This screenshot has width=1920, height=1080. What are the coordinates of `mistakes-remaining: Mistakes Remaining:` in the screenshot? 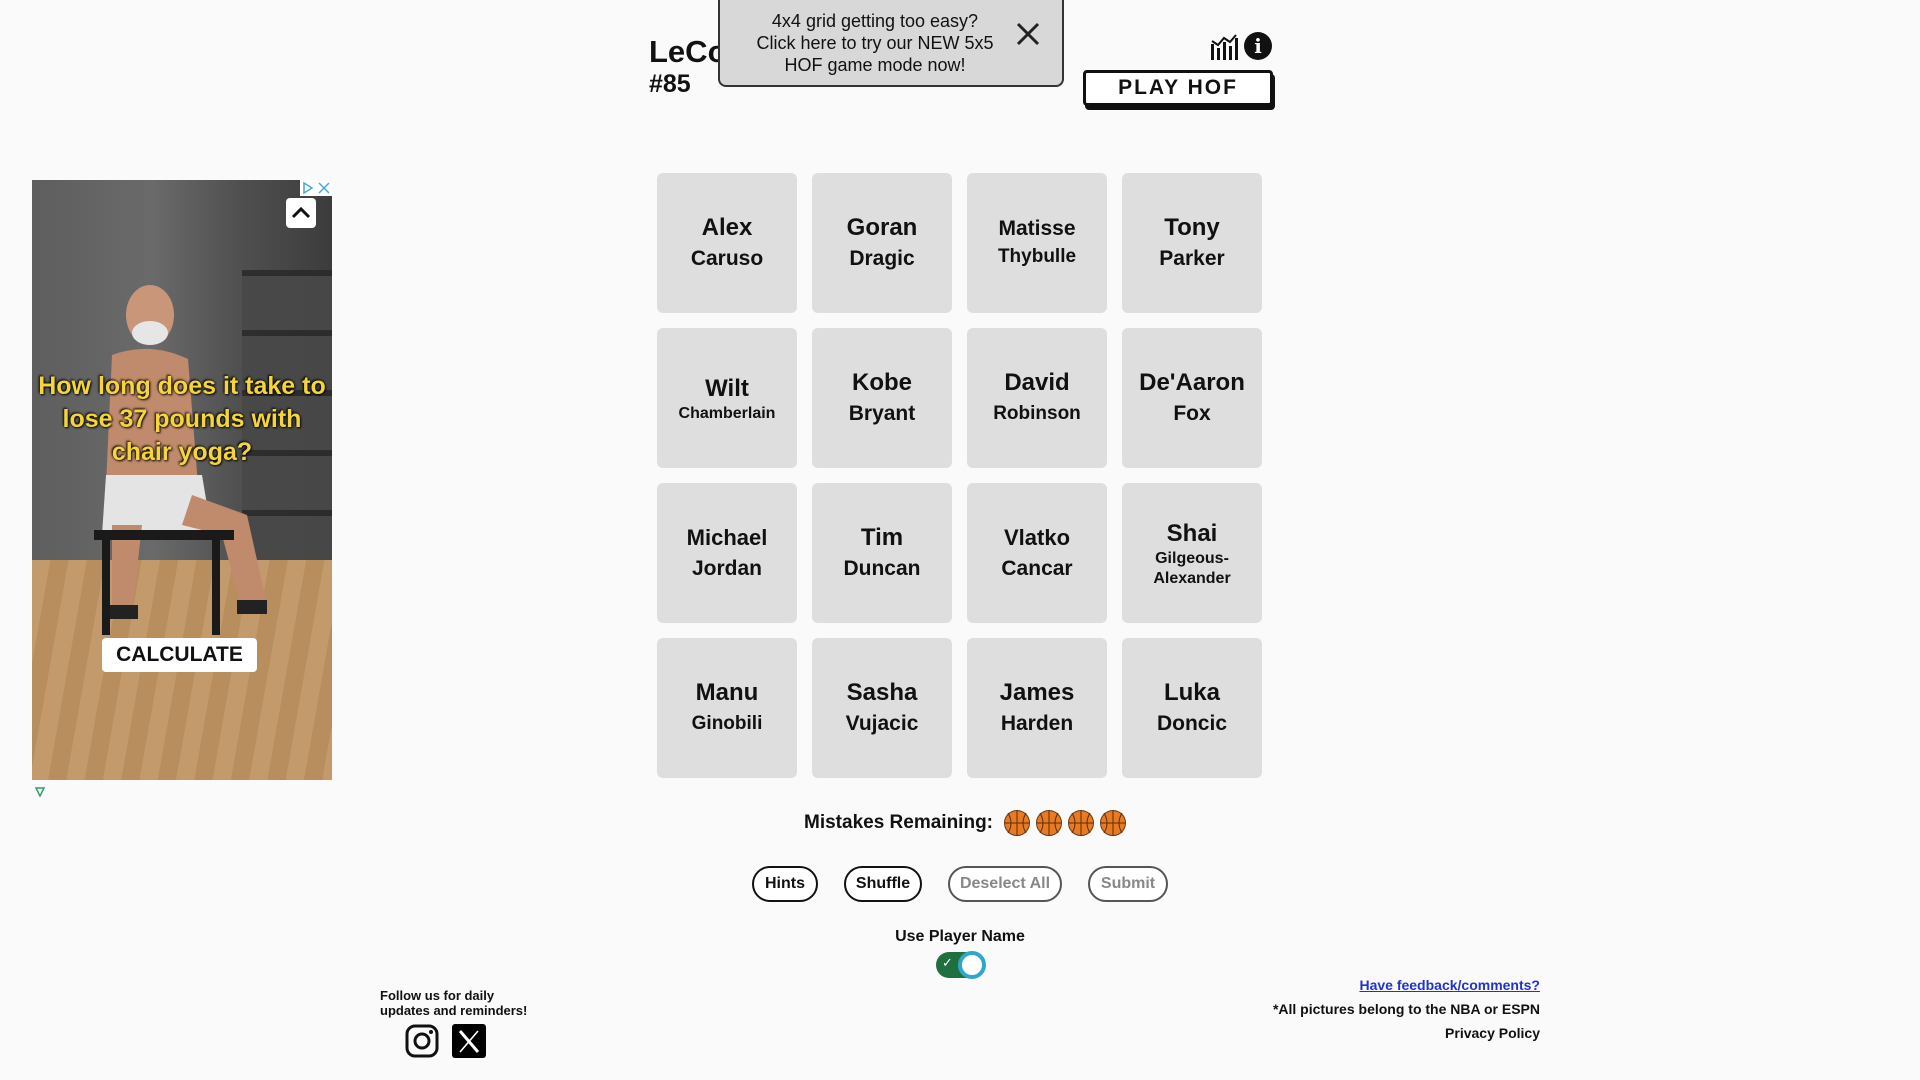 It's located at (965, 823).